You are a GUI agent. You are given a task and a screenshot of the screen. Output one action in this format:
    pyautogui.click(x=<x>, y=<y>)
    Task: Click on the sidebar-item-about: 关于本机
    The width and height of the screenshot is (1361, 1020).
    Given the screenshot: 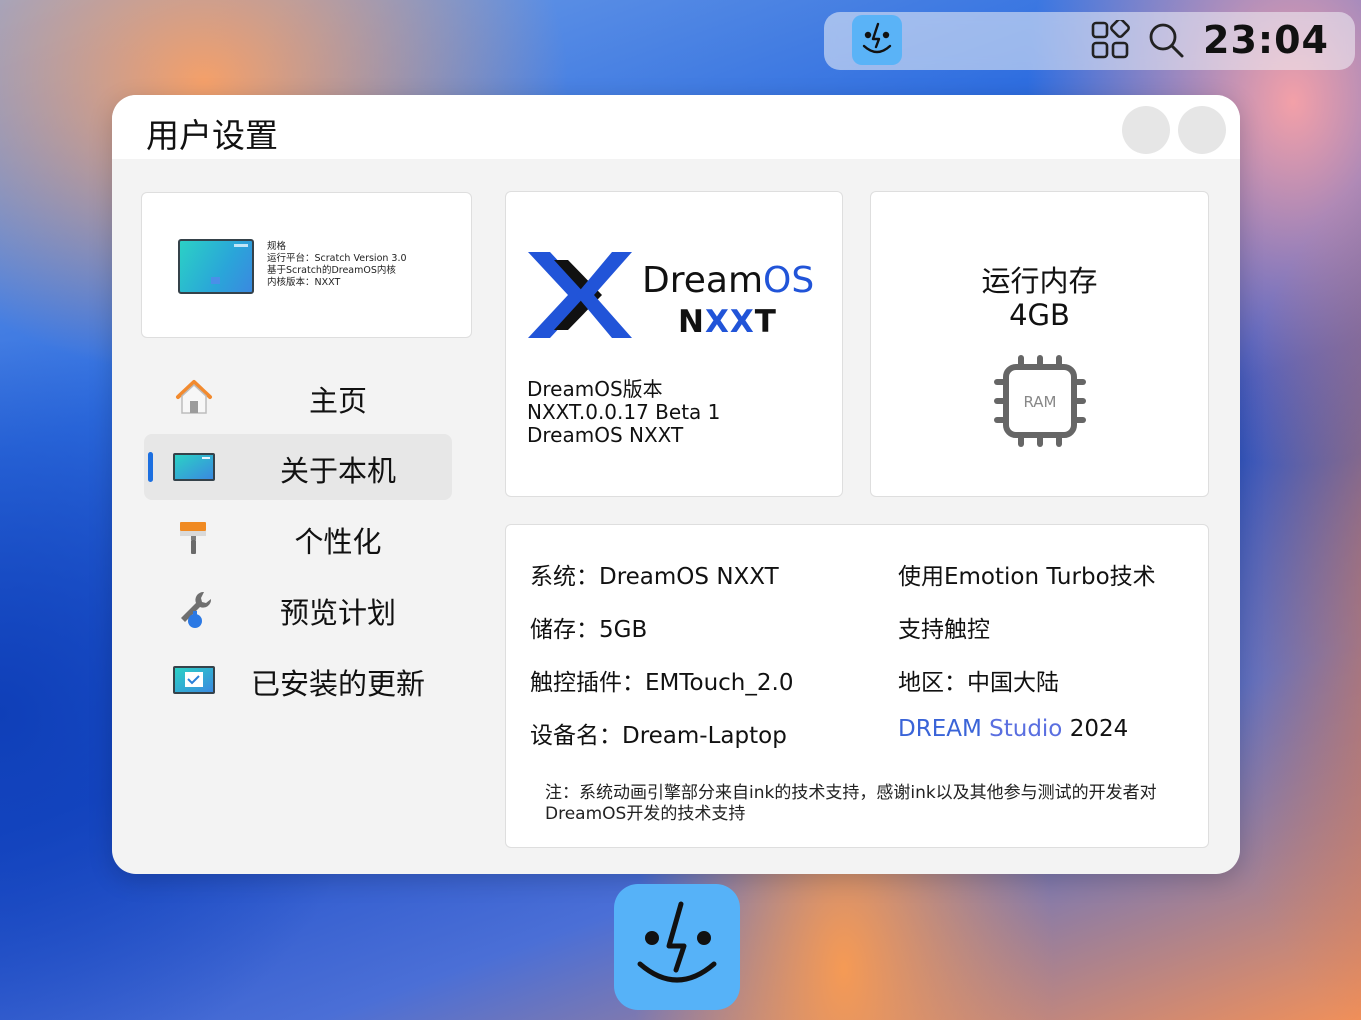 What is the action you would take?
    pyautogui.click(x=298, y=467)
    